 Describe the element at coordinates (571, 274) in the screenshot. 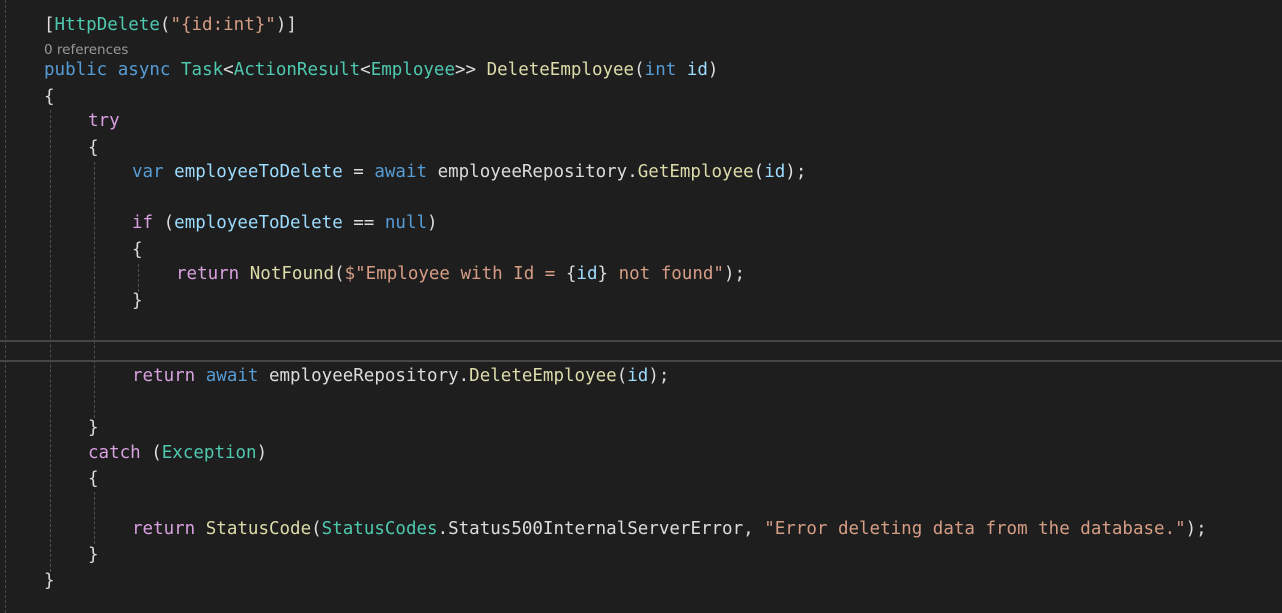

I see `token-interp-brace: {` at that location.